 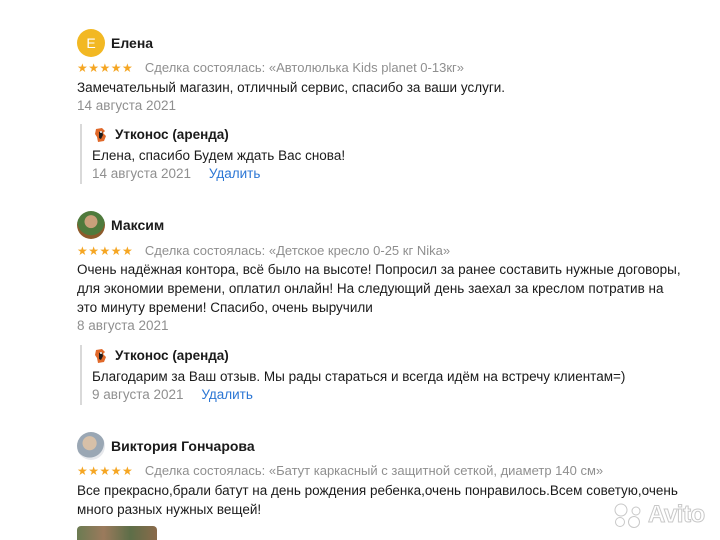 I want to click on reply-footer: 14 августа 2021 Удалить, so click(x=176, y=174).